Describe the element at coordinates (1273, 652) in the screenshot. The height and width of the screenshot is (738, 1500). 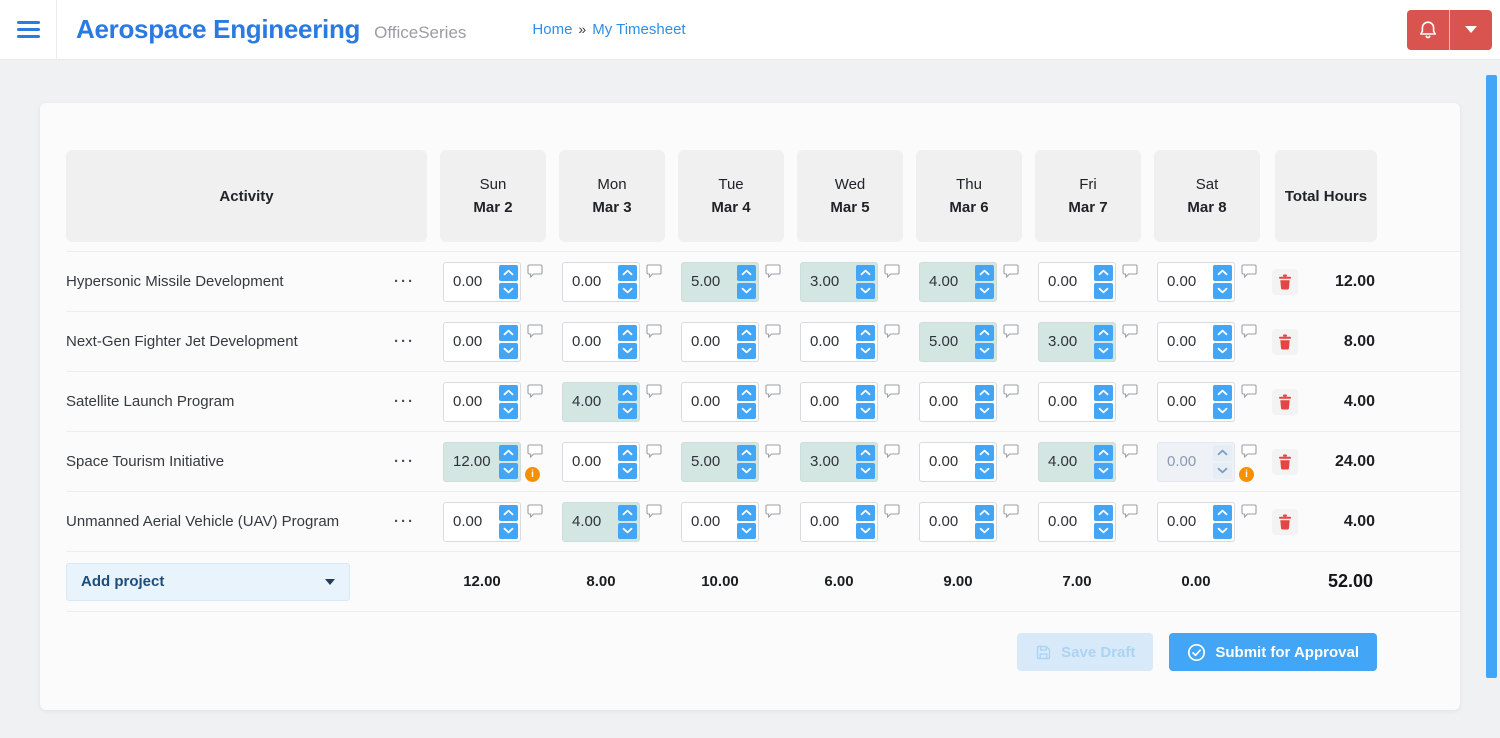
I see `submit-for-approval-button: Submit for Approval` at that location.